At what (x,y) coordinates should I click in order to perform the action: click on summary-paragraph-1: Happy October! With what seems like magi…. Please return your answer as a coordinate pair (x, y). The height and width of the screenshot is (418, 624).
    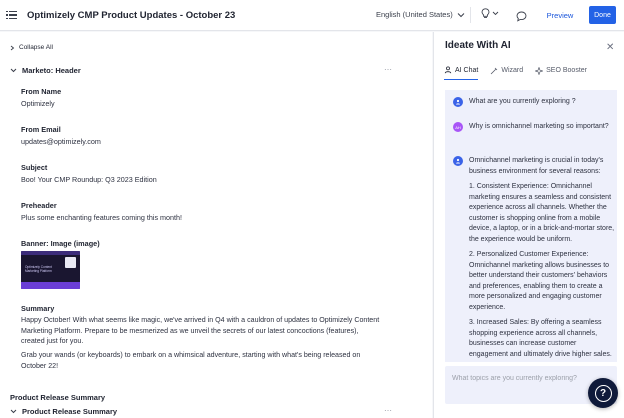
    Looking at the image, I should click on (201, 331).